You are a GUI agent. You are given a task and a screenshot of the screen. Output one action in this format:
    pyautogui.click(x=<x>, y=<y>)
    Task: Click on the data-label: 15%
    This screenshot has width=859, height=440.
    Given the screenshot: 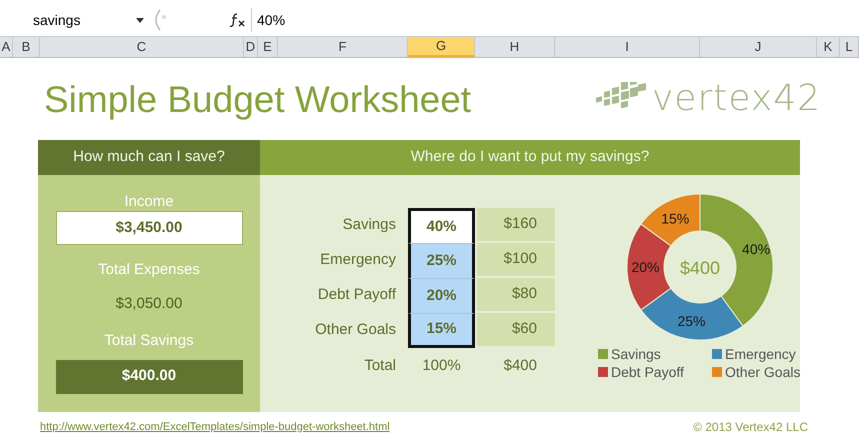 What is the action you would take?
    pyautogui.click(x=675, y=218)
    